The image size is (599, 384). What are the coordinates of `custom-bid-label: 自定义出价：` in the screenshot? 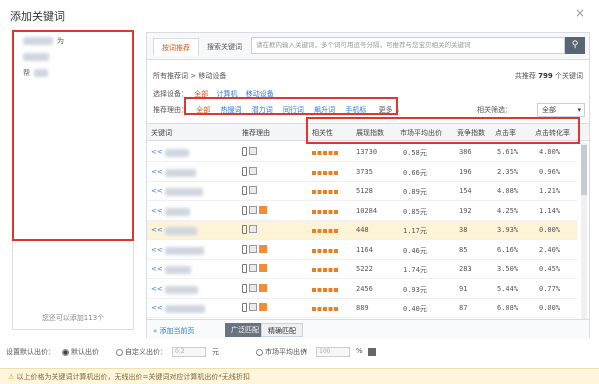 It's located at (146, 352).